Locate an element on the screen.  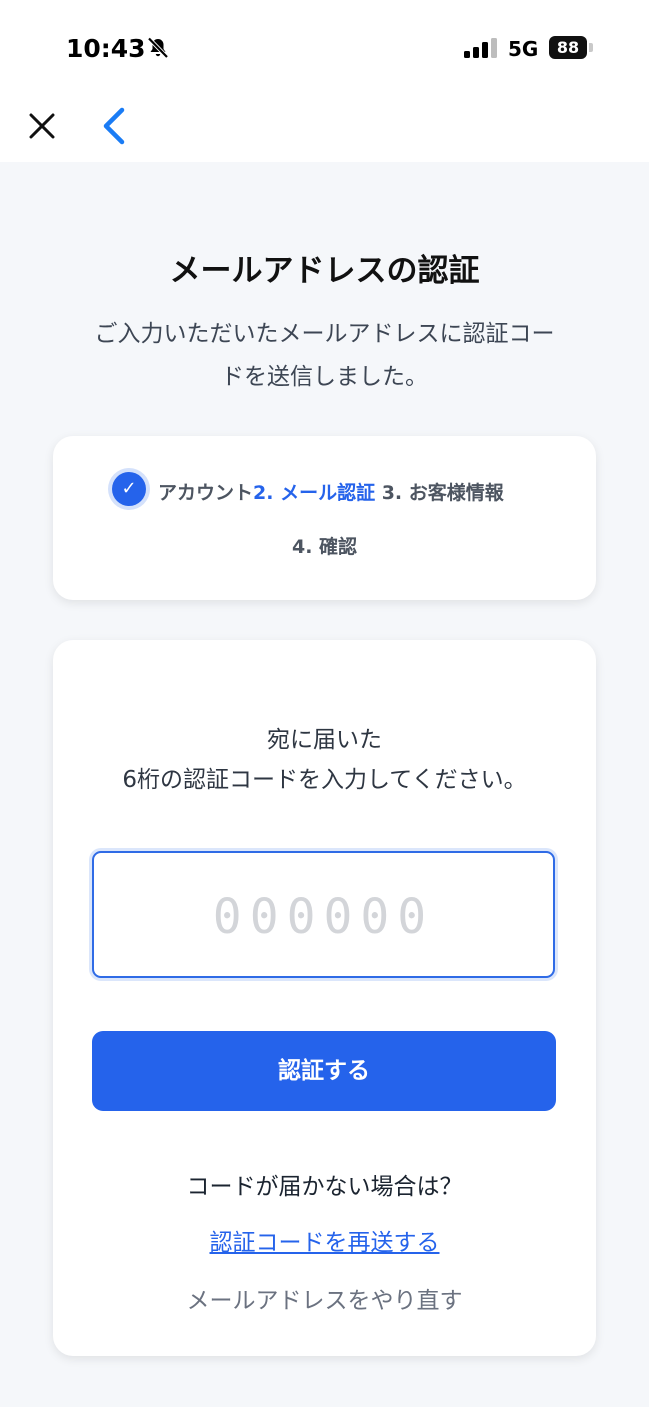
back-button is located at coordinates (114, 126).